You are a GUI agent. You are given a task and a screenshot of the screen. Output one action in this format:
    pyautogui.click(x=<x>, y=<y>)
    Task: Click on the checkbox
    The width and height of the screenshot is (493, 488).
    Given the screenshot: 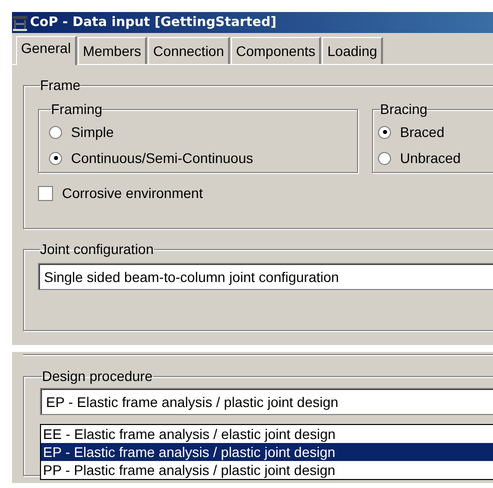 What is the action you would take?
    pyautogui.click(x=45, y=193)
    